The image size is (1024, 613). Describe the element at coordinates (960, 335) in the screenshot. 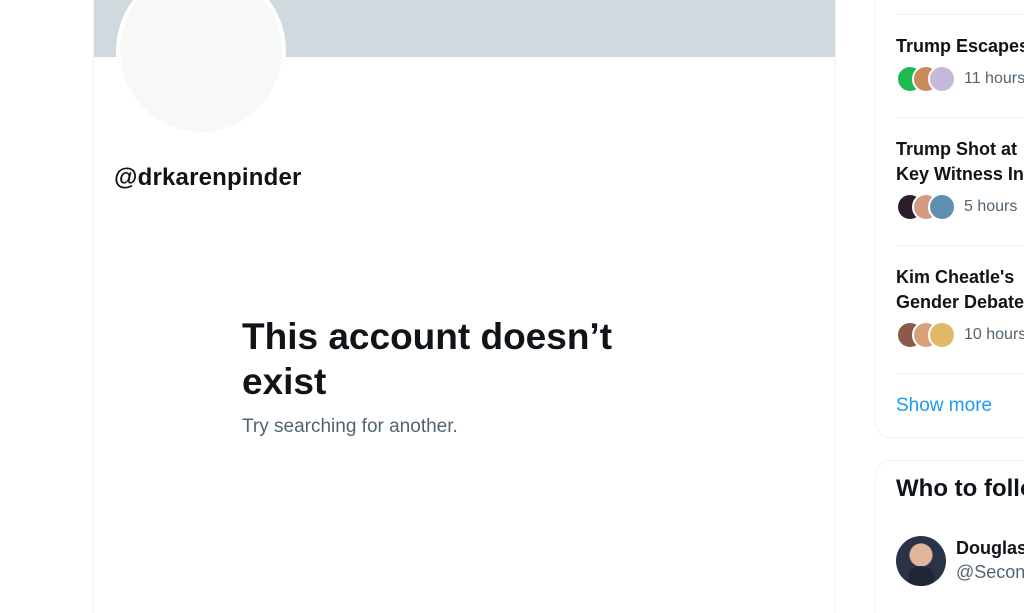

I see `trend-meta: 10 hours` at that location.